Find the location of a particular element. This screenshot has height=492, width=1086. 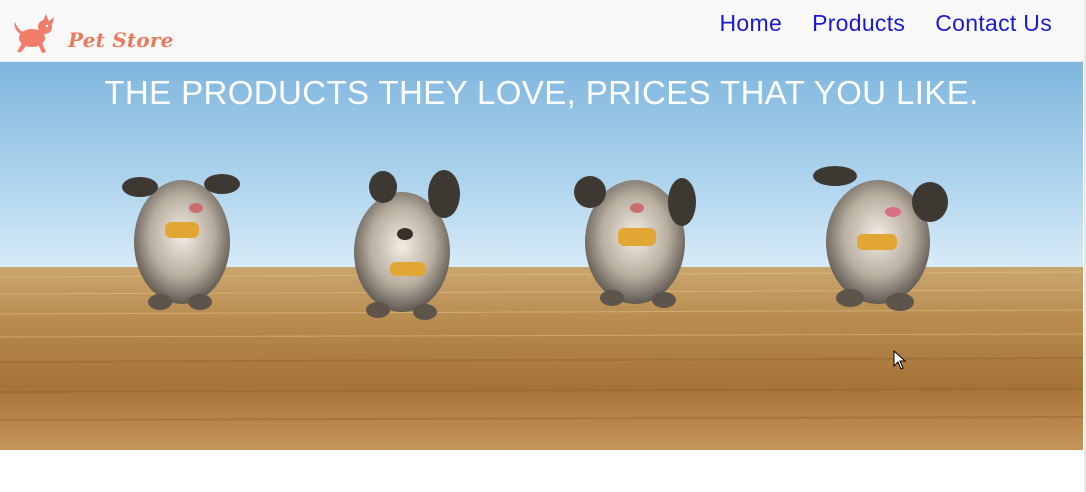

nav-products-link: Products is located at coordinates (858, 23).